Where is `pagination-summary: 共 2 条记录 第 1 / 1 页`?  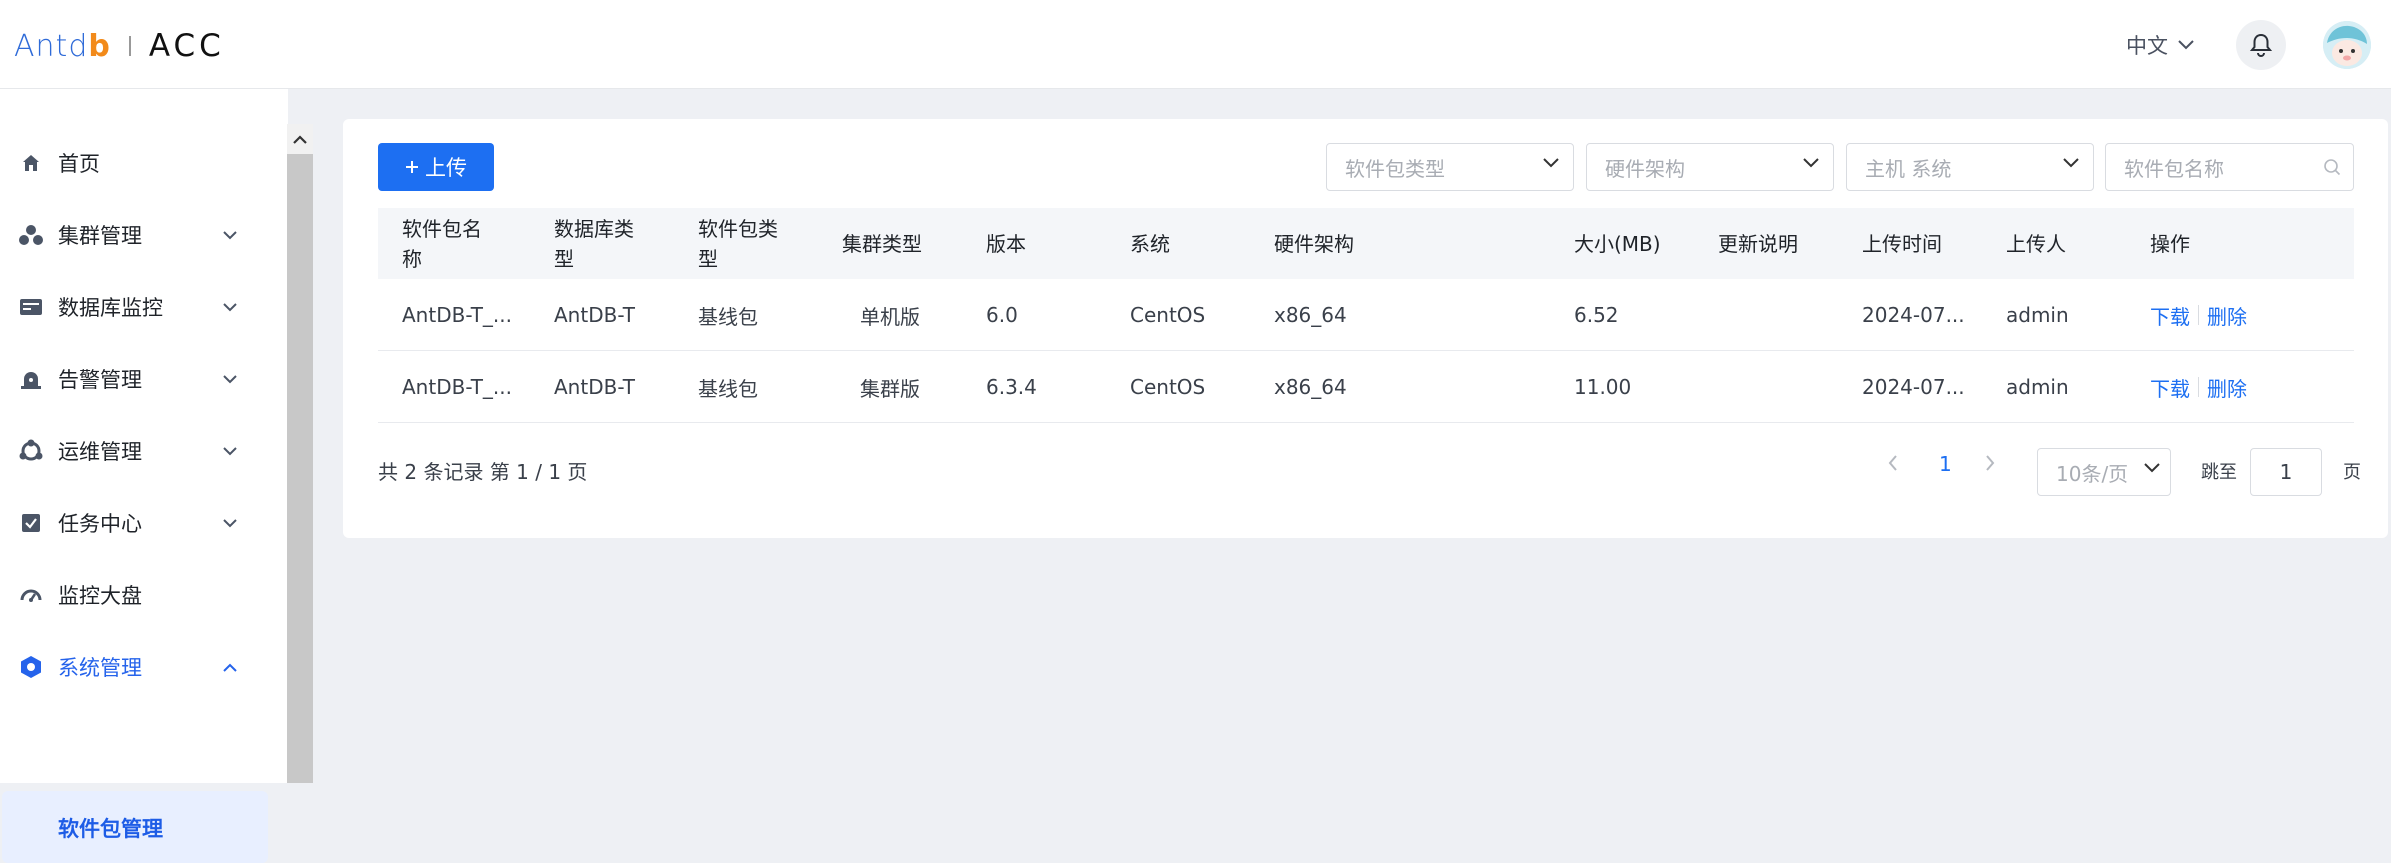
pagination-summary: 共 2 条记录 第 1 / 1 页 is located at coordinates (483, 472).